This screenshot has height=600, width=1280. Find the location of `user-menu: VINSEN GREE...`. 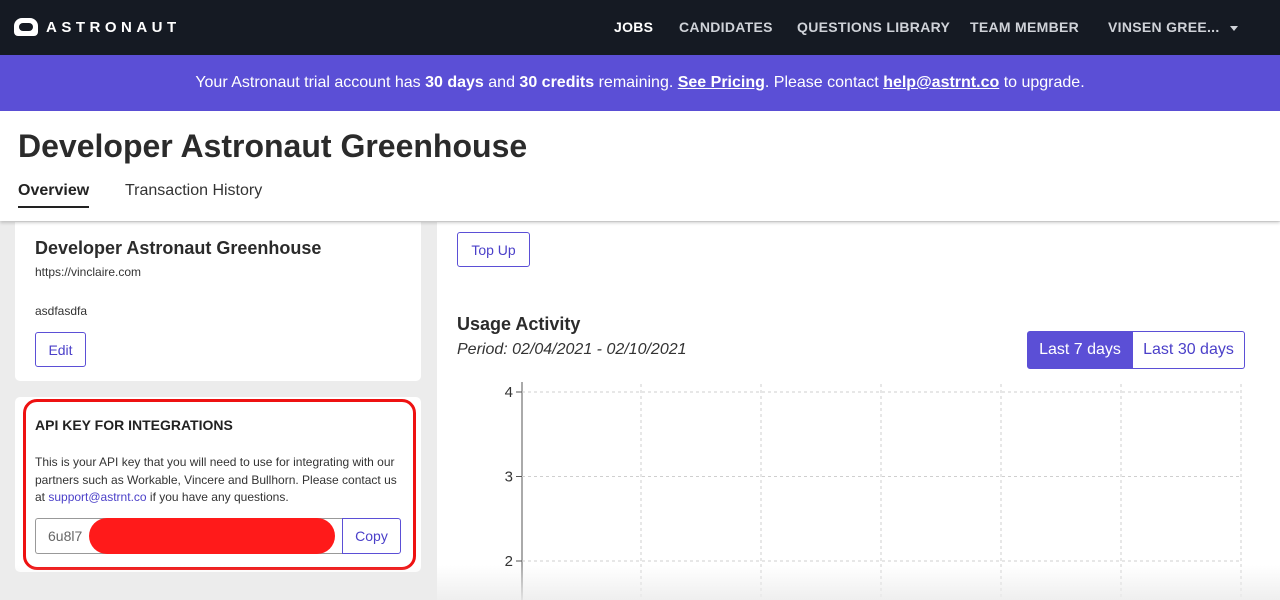

user-menu: VINSEN GREE... is located at coordinates (1173, 27).